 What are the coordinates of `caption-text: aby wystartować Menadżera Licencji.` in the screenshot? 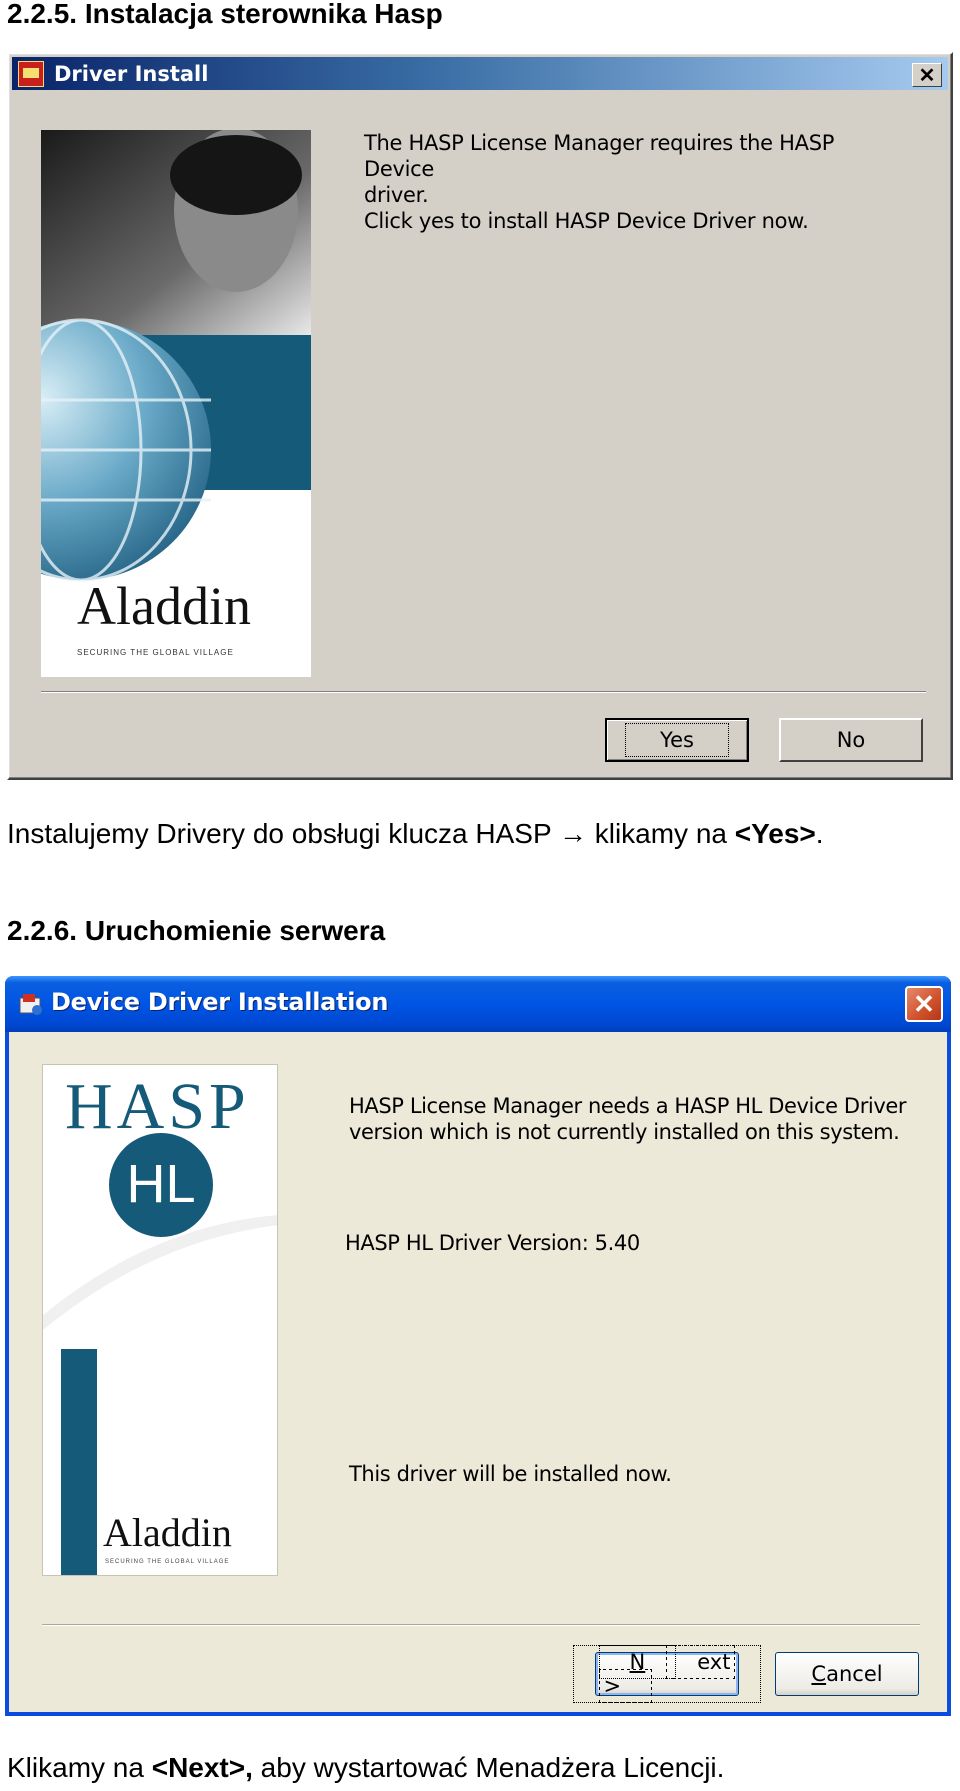 It's located at (488, 1767).